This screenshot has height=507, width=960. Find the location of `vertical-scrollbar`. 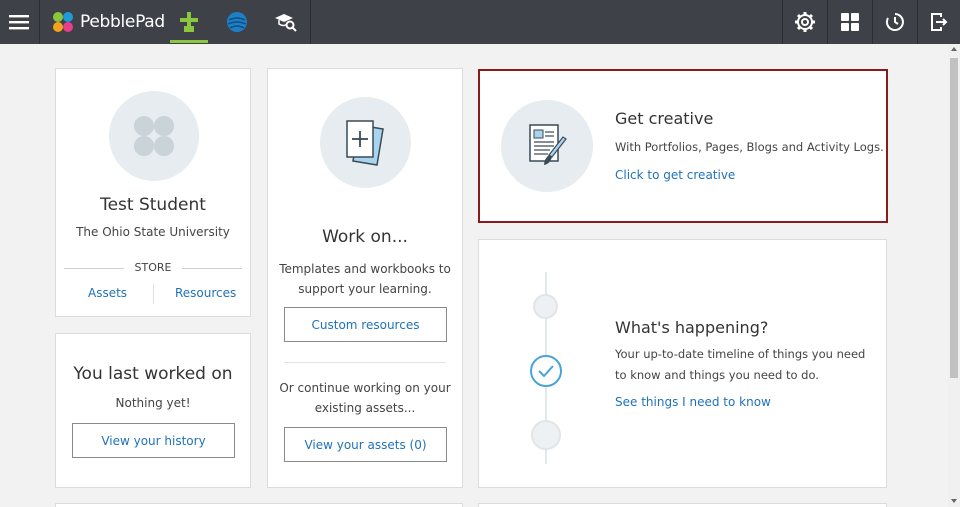

vertical-scrollbar is located at coordinates (954, 275).